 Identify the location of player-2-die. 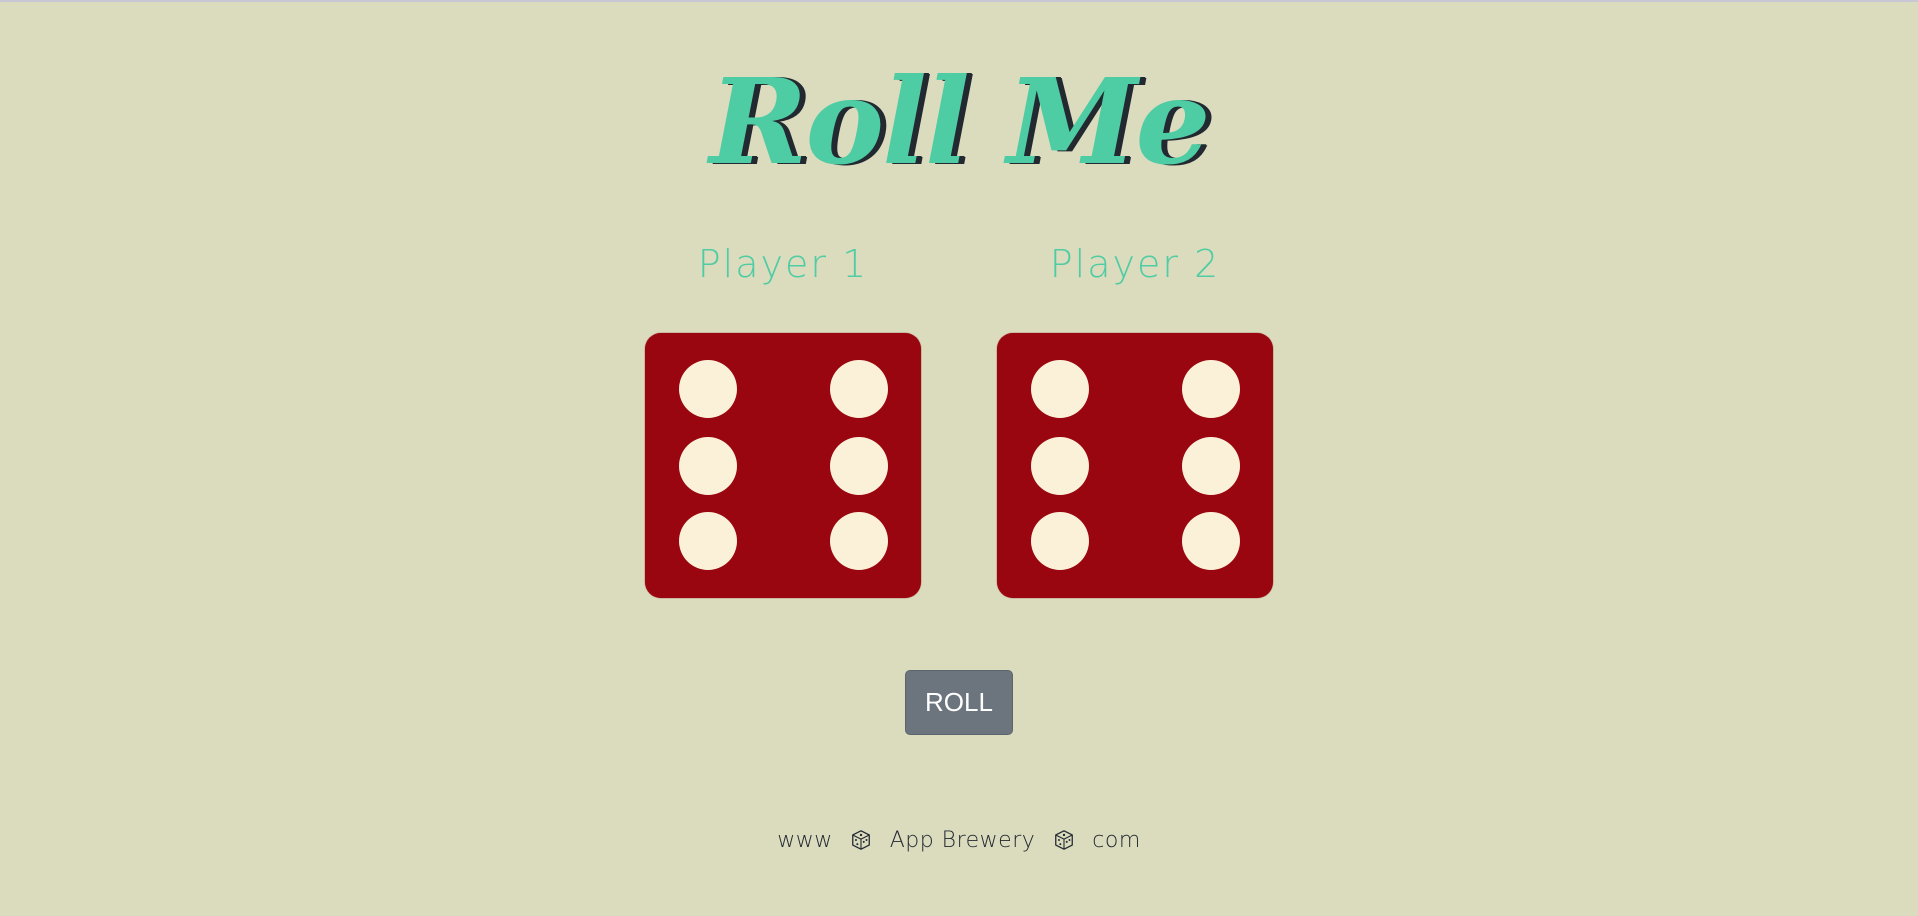
(1135, 465).